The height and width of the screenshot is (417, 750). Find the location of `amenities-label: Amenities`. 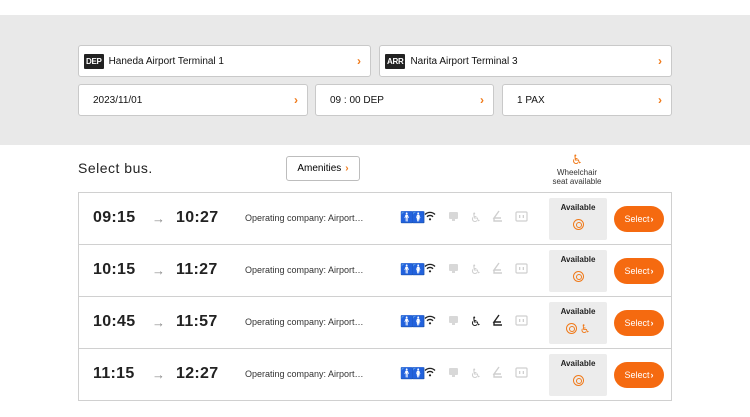

amenities-label: Amenities is located at coordinates (319, 168).